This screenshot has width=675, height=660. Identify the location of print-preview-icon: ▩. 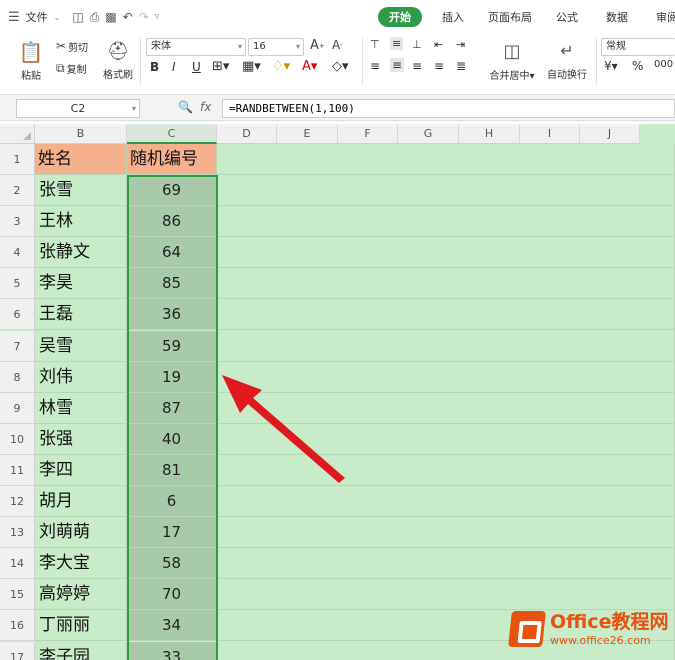
(110, 17).